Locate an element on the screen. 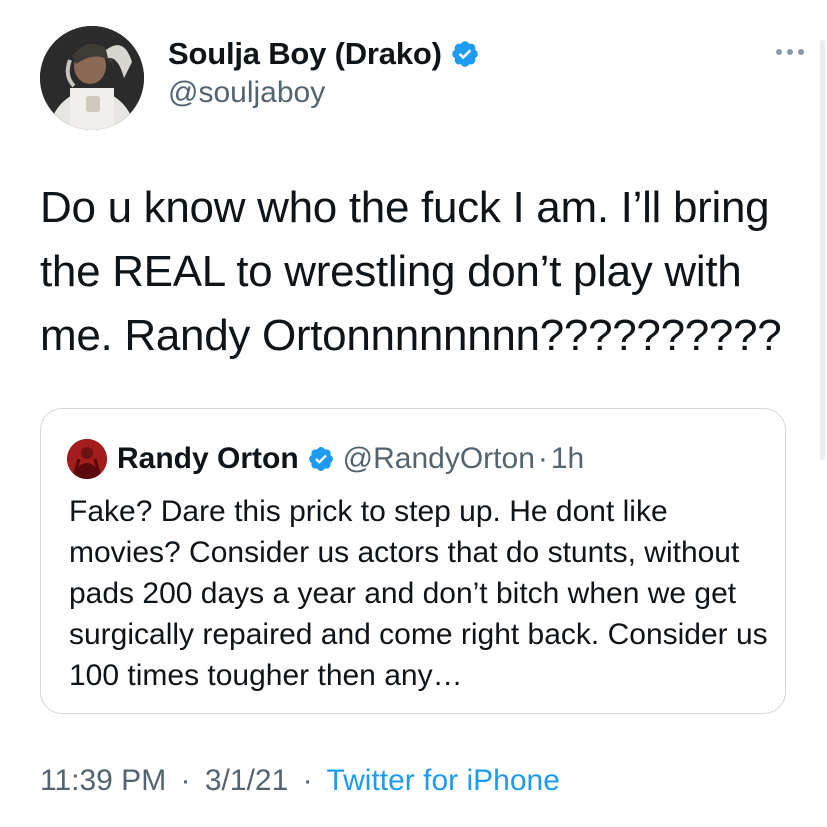 This screenshot has width=827, height=827. quoted-verified-badge-icon is located at coordinates (321, 459).